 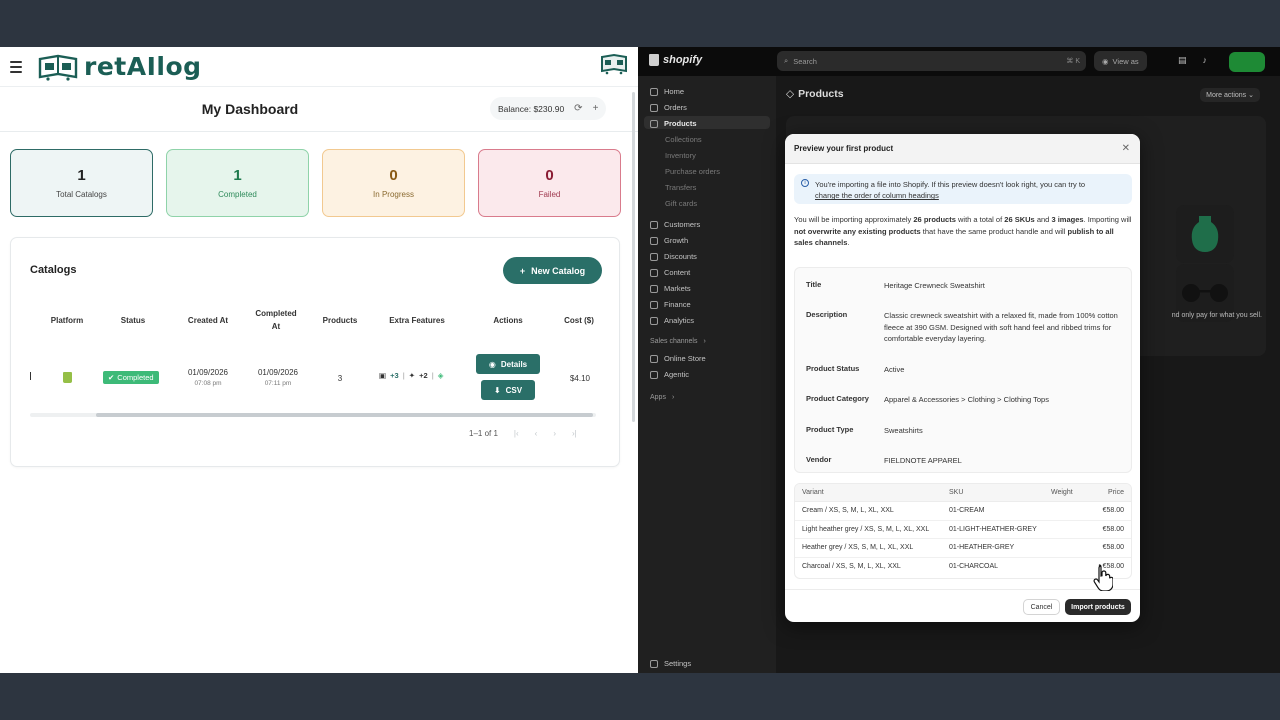 I want to click on nav-sales-channels: Sales channels ›, so click(x=678, y=341).